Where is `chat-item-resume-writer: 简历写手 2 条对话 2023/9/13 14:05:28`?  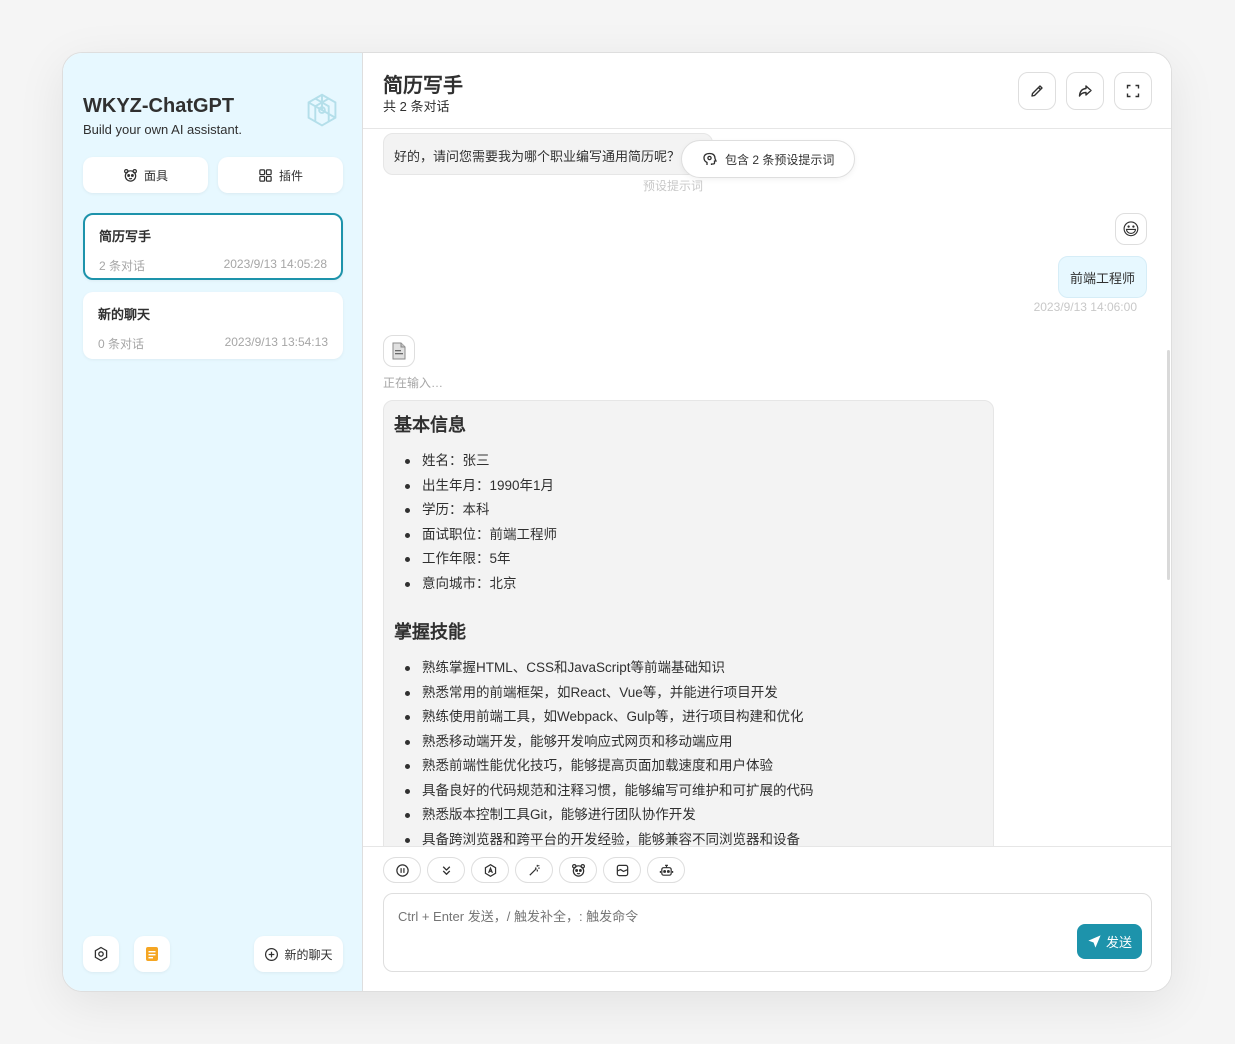
chat-item-resume-writer: 简历写手 2 条对话 2023/9/13 14:05:28 is located at coordinates (213, 246).